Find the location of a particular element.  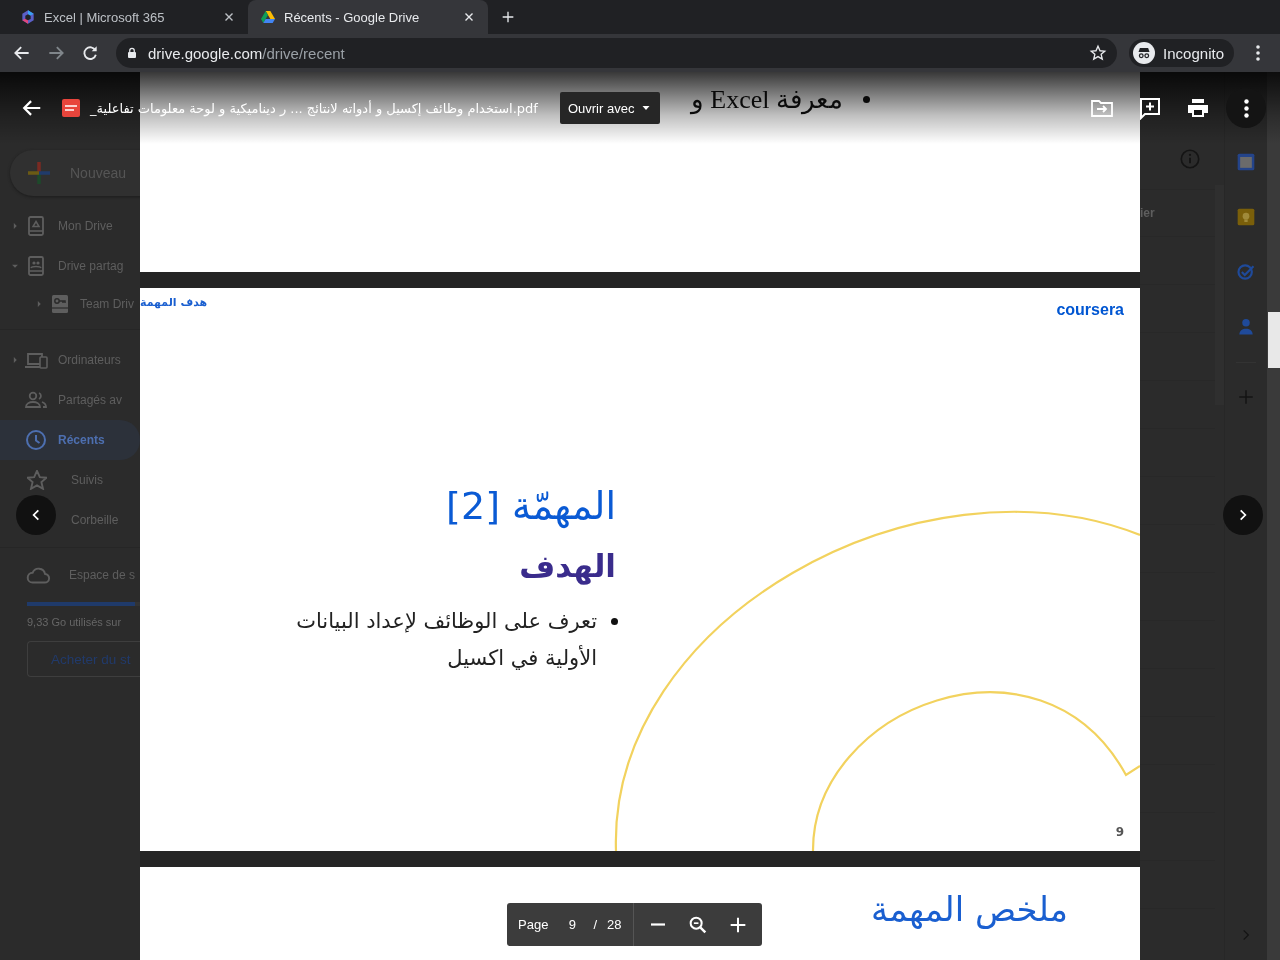

bullet-text: معرفة Excel و is located at coordinates (766, 99).